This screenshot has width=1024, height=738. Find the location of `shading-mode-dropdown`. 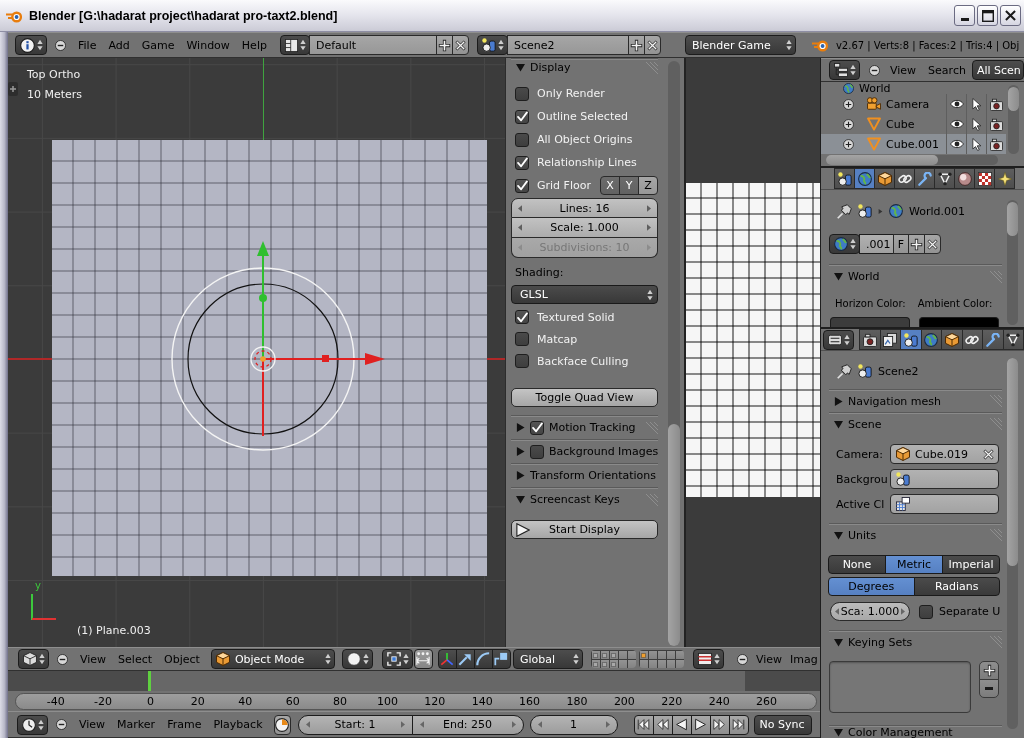

shading-mode-dropdown is located at coordinates (357, 659).